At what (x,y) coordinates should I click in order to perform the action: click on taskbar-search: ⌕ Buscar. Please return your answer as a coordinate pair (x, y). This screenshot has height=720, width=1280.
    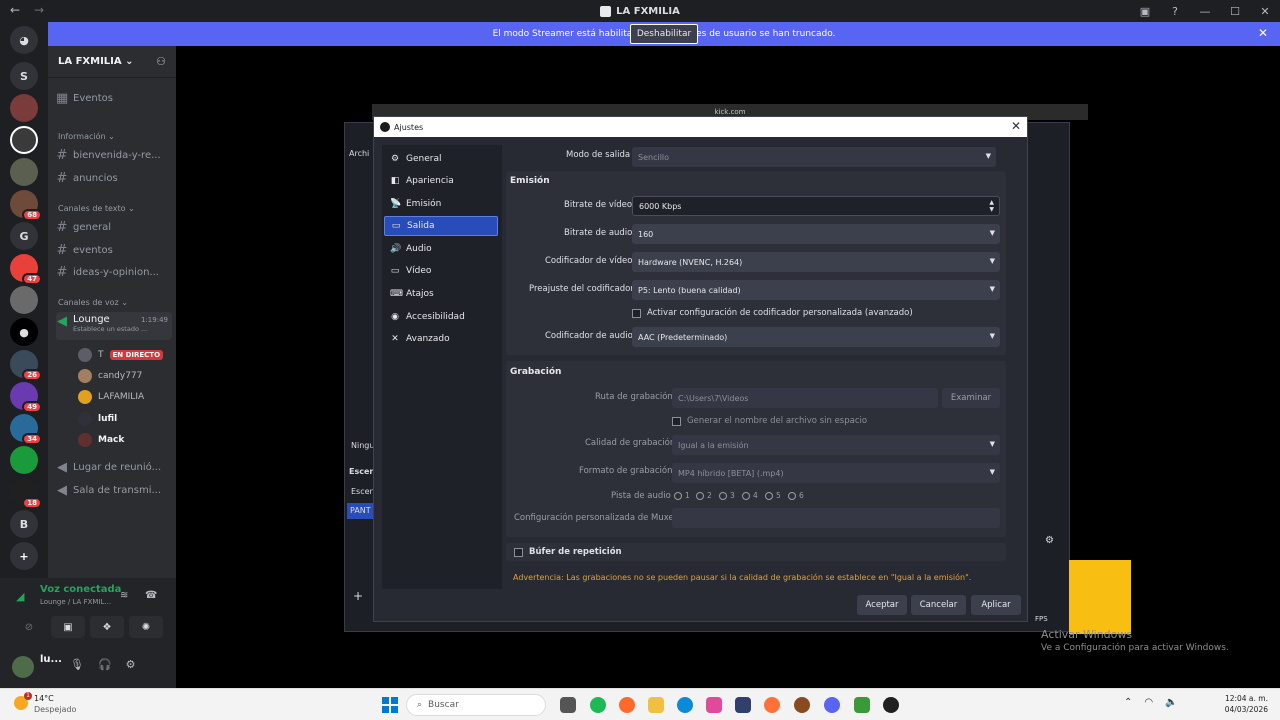
    Looking at the image, I should click on (476, 705).